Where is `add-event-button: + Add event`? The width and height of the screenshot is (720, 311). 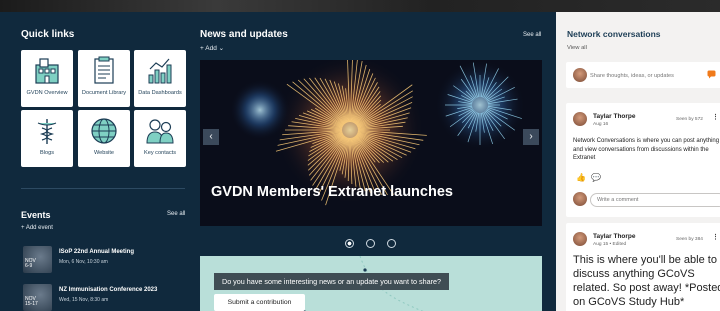 add-event-button: + Add event is located at coordinates (37, 228).